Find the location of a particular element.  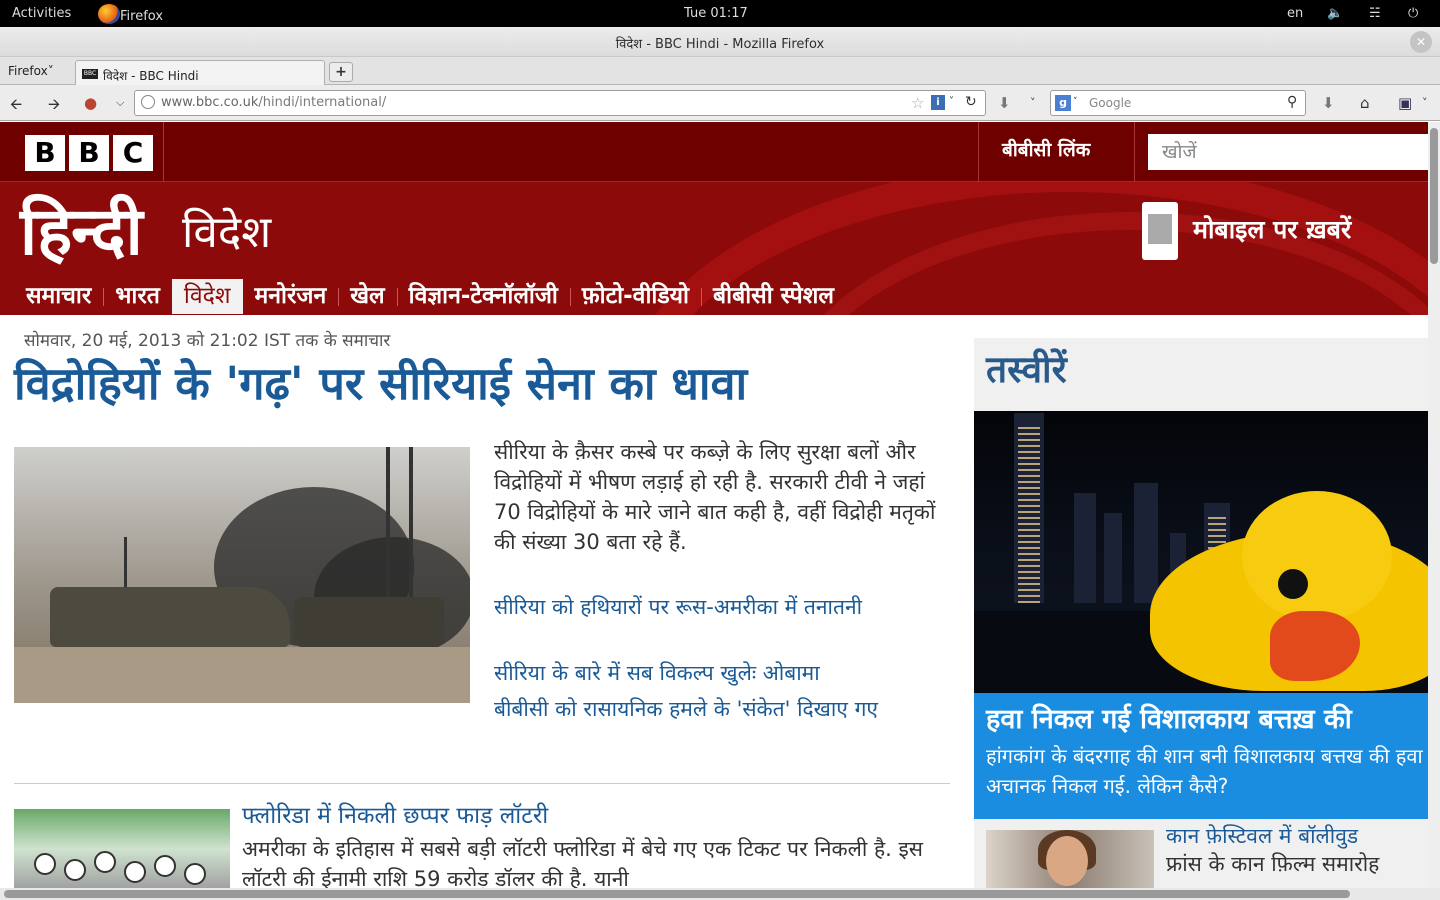

window-close-icon: ✕ is located at coordinates (1421, 42).